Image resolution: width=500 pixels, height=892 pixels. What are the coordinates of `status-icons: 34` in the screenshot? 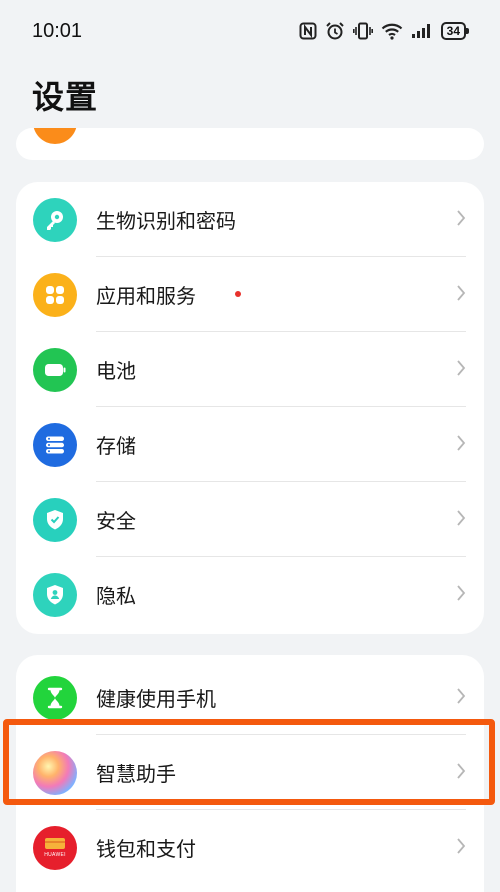 It's located at (384, 31).